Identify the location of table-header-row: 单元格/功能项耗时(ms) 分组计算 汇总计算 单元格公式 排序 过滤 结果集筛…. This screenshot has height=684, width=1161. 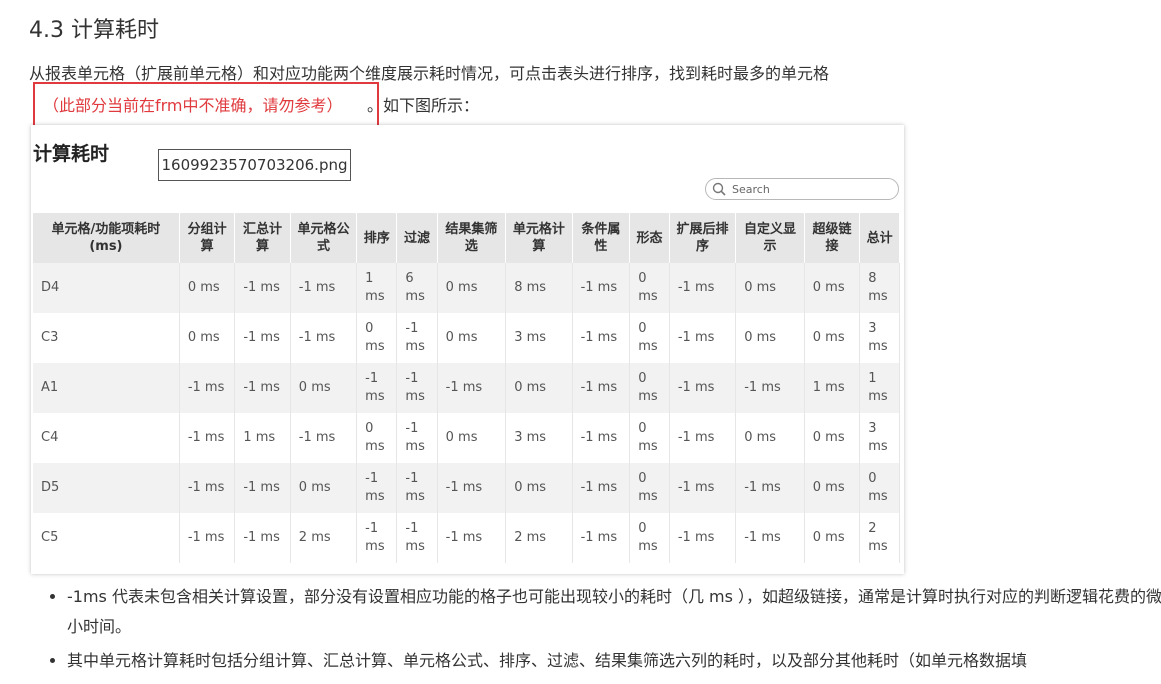
(466, 238).